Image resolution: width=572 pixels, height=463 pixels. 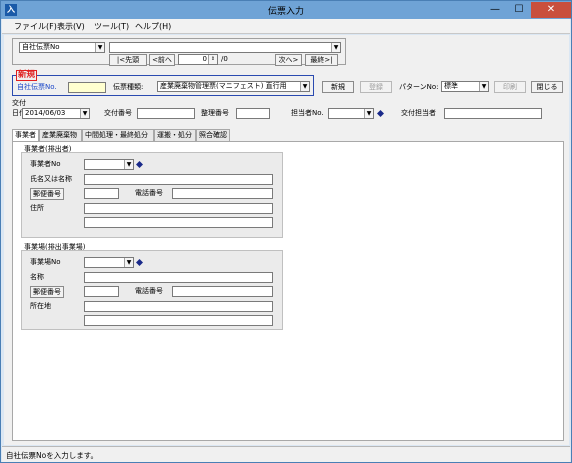 I want to click on issuer-input, so click(x=493, y=113).